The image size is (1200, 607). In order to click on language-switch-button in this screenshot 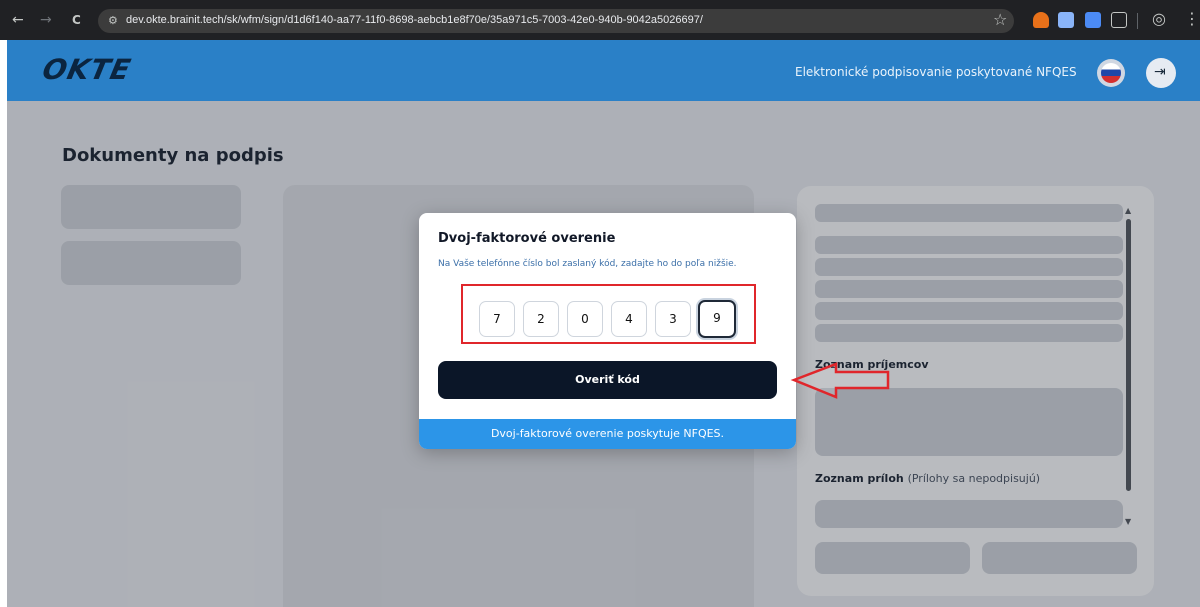, I will do `click(1111, 73)`.